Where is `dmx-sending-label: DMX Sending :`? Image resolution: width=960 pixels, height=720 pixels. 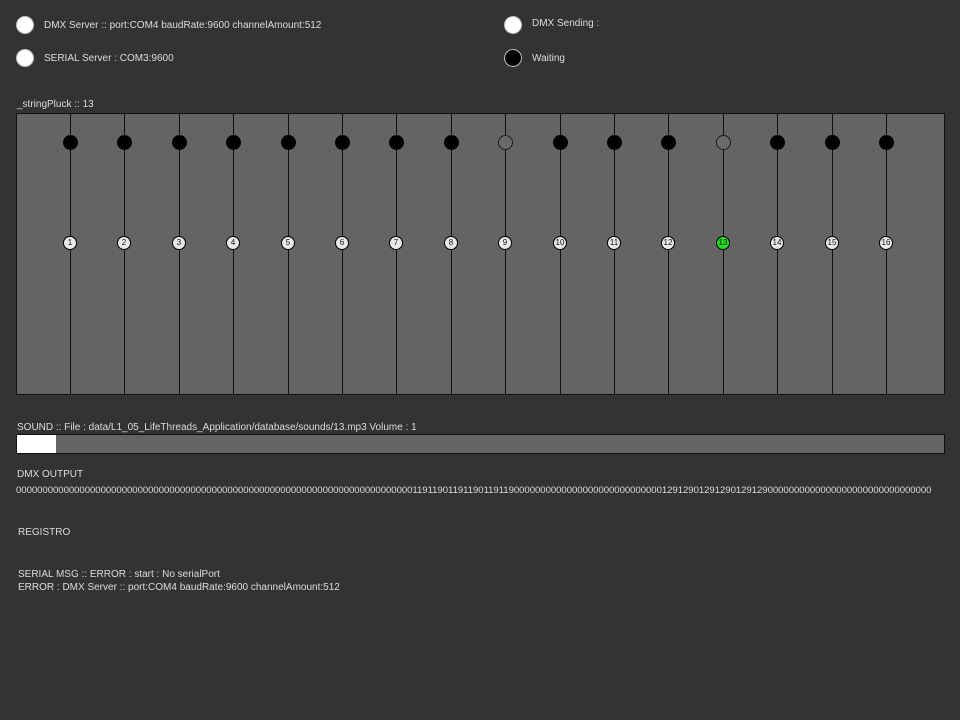
dmx-sending-label: DMX Sending : is located at coordinates (566, 23).